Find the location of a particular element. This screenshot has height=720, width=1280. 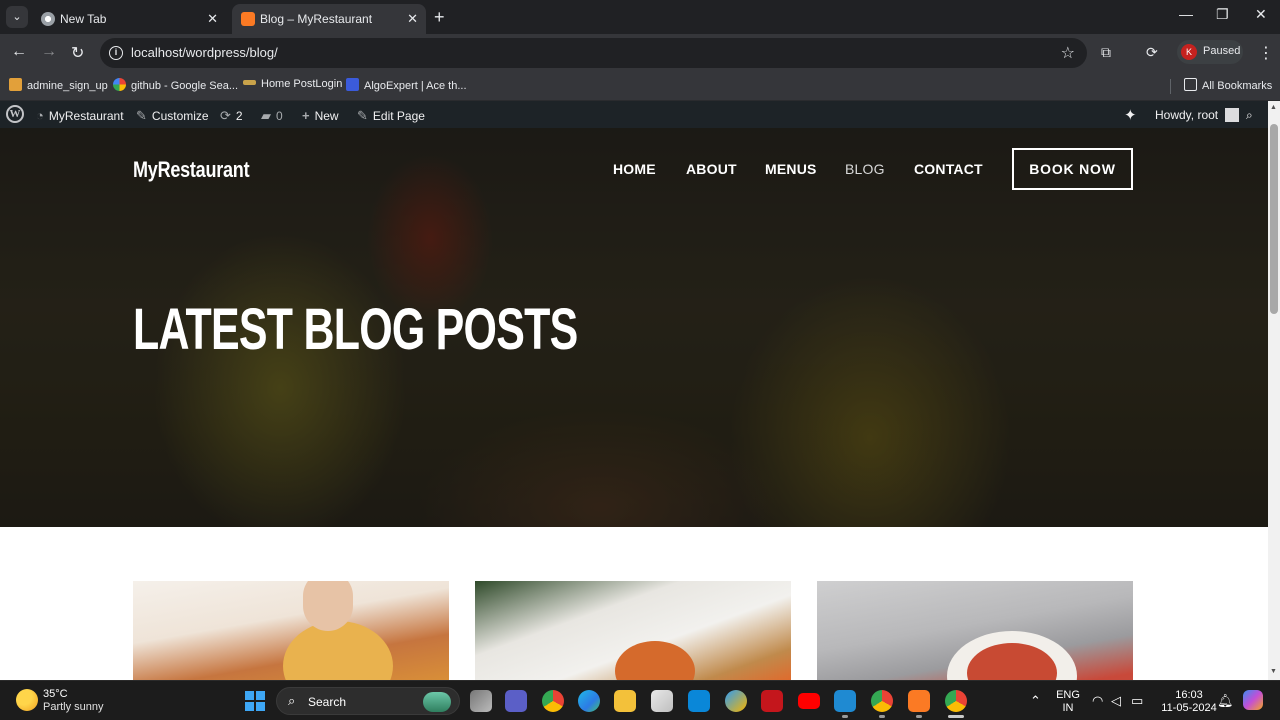

dish-image is located at coordinates (655, 660).